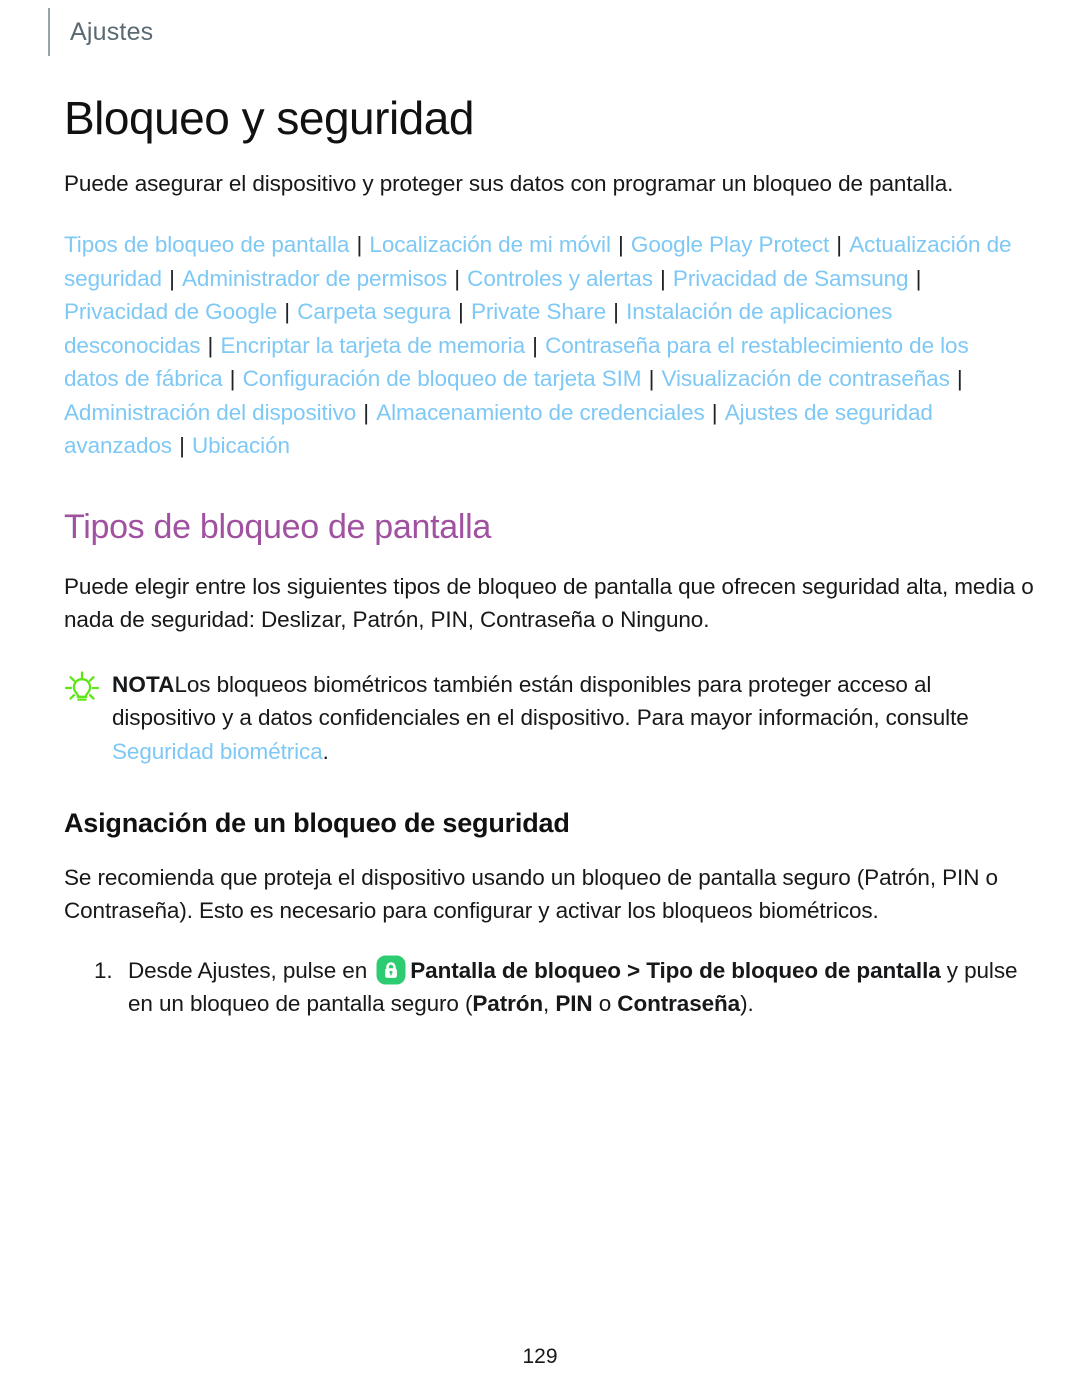 This screenshot has height=1397, width=1080. I want to click on link-index-item: Visualización de contraseñas, so click(806, 378).